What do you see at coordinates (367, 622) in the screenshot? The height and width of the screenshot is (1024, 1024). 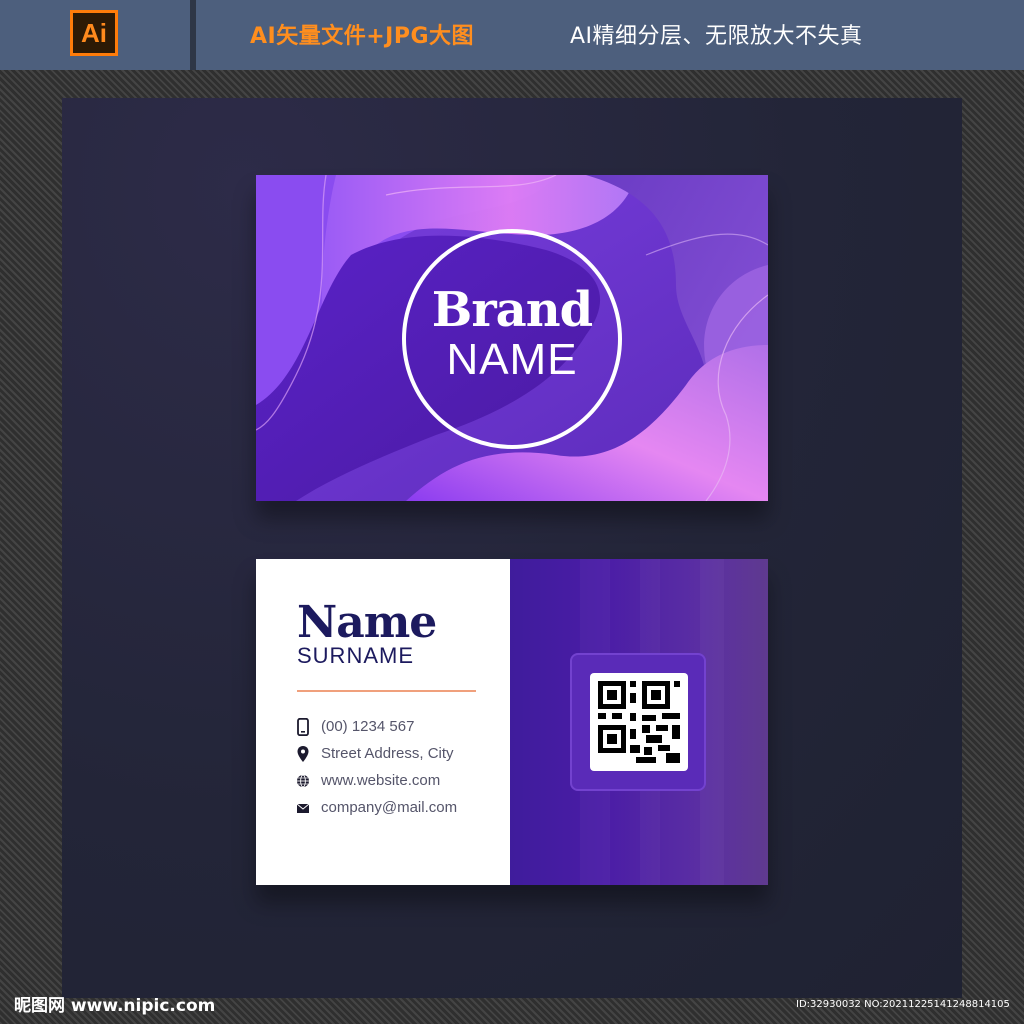 I see `person-name: Name` at bounding box center [367, 622].